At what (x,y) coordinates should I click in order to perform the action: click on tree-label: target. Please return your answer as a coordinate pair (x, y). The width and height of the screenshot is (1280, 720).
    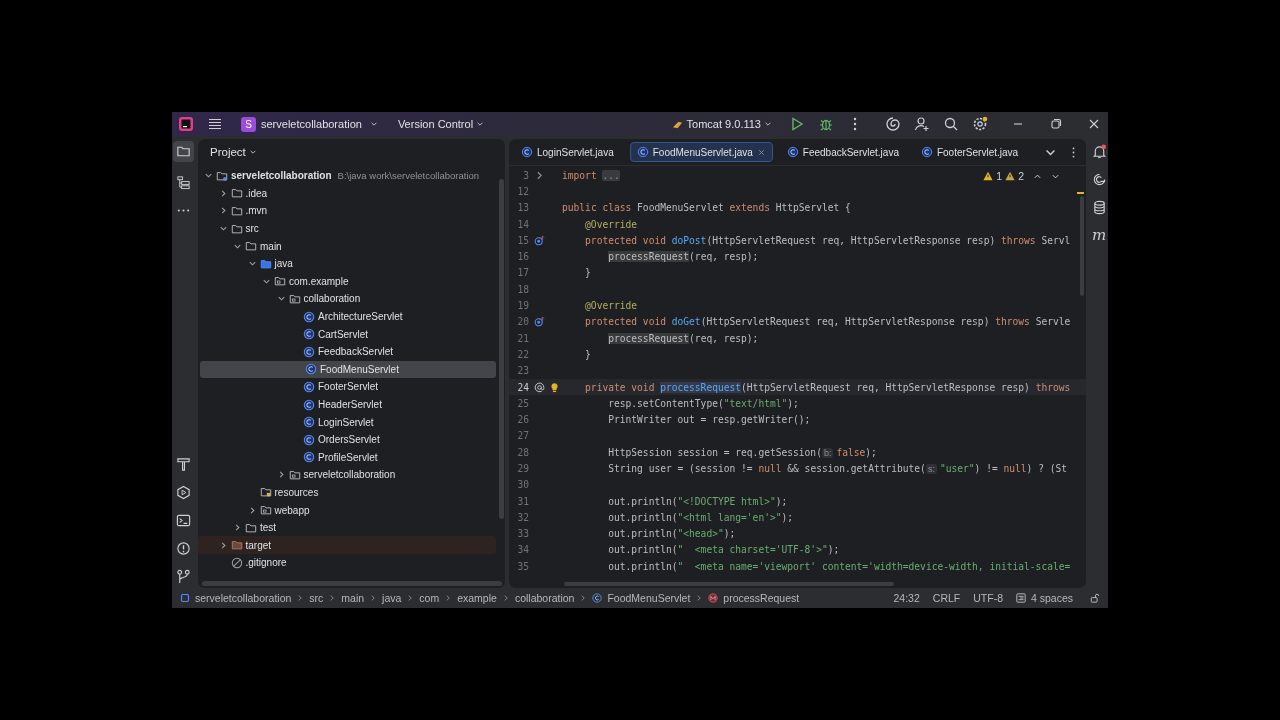
    Looking at the image, I should click on (258, 545).